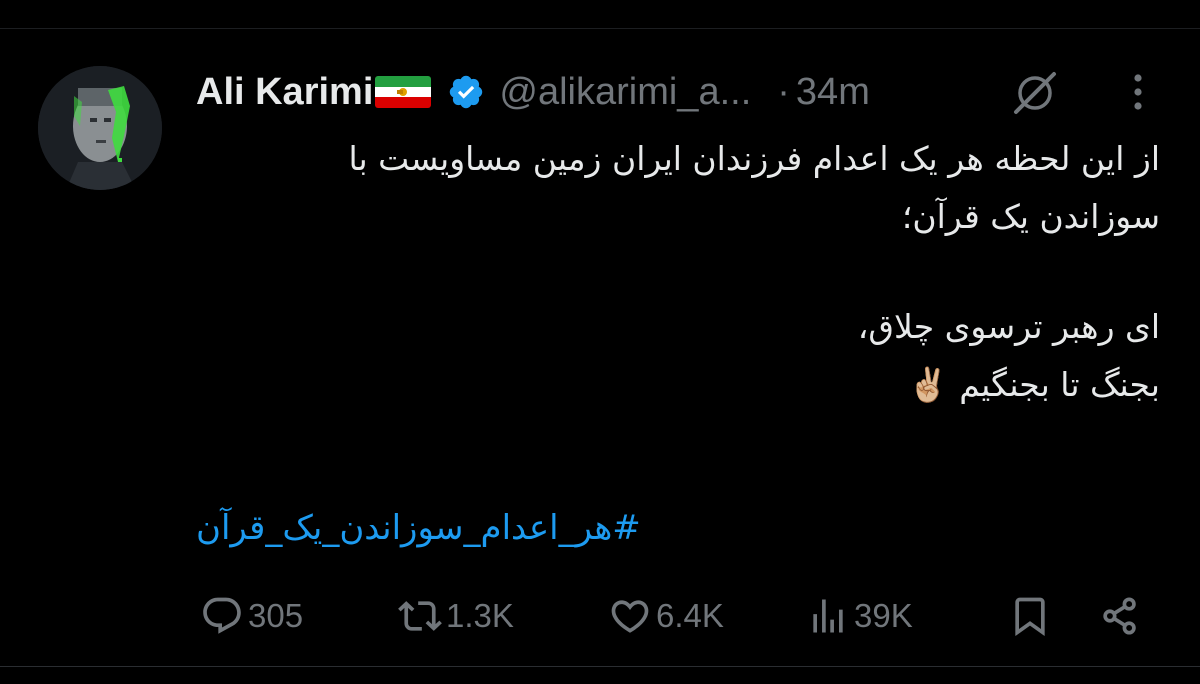  Describe the element at coordinates (420, 616) in the screenshot. I see `repost-icon` at that location.